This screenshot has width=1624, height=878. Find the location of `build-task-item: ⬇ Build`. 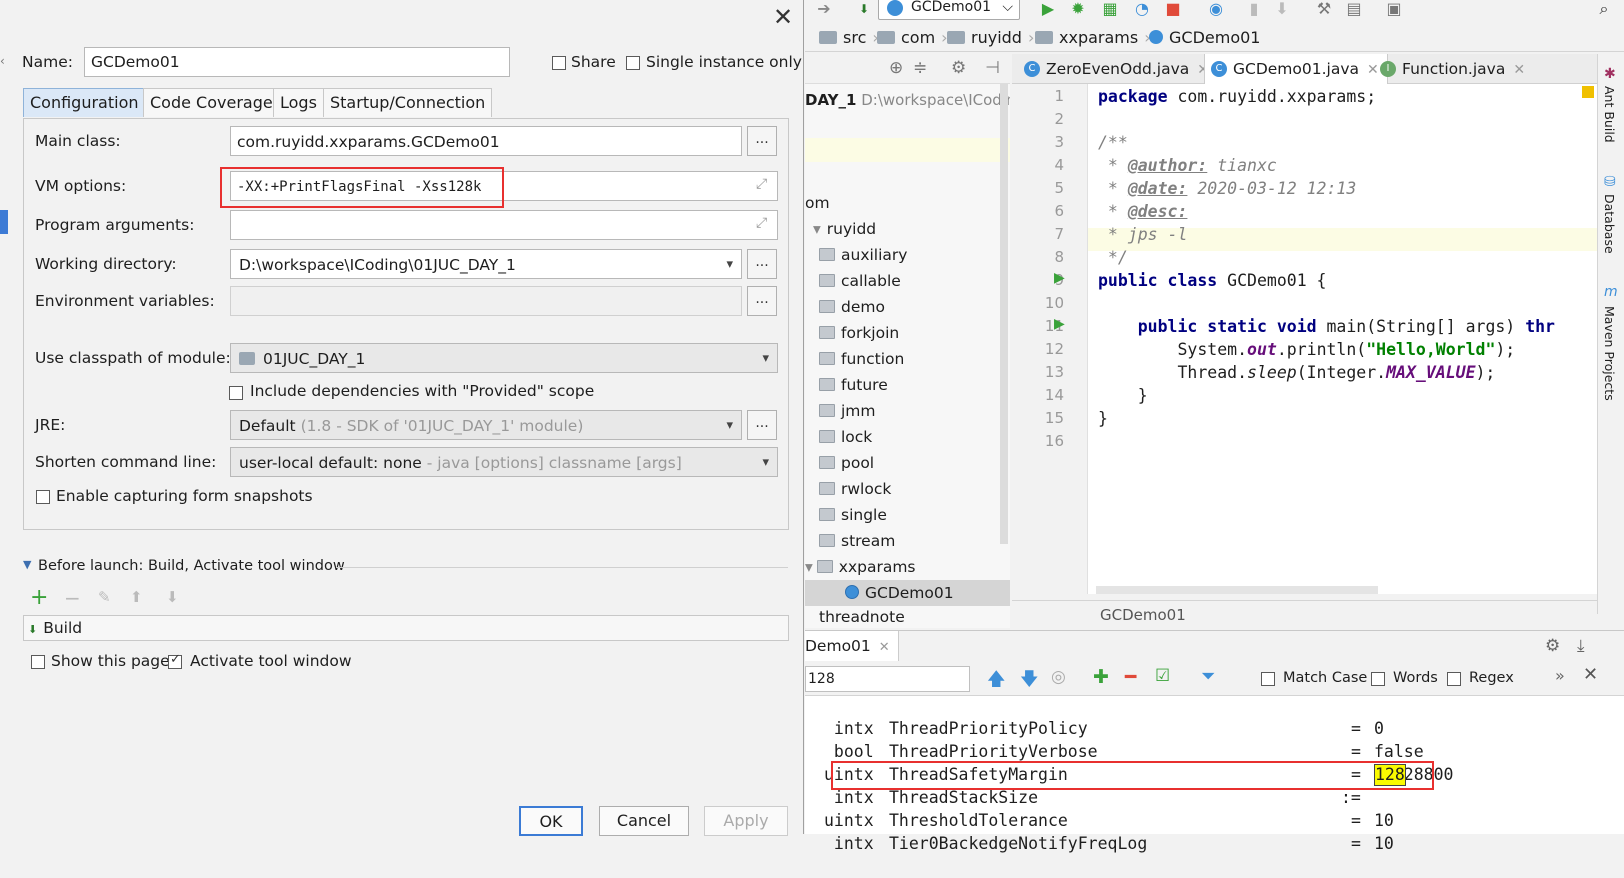

build-task-item: ⬇ Build is located at coordinates (406, 628).